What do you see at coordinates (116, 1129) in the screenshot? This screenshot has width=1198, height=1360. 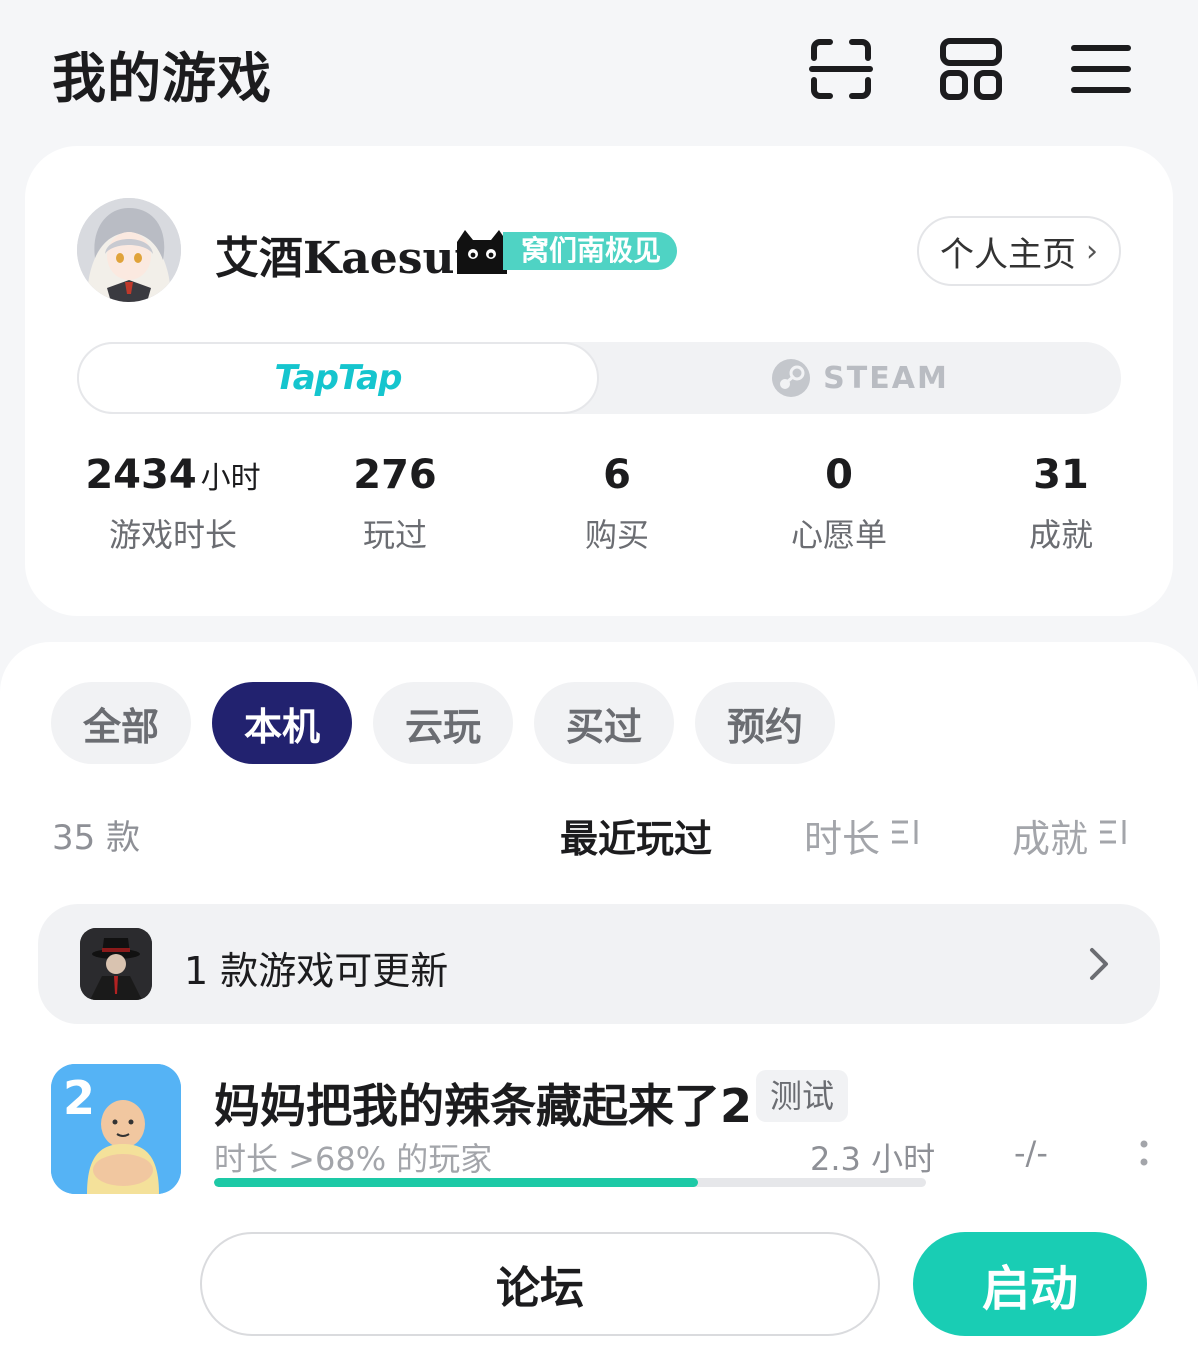 I see `game-icon: 2` at bounding box center [116, 1129].